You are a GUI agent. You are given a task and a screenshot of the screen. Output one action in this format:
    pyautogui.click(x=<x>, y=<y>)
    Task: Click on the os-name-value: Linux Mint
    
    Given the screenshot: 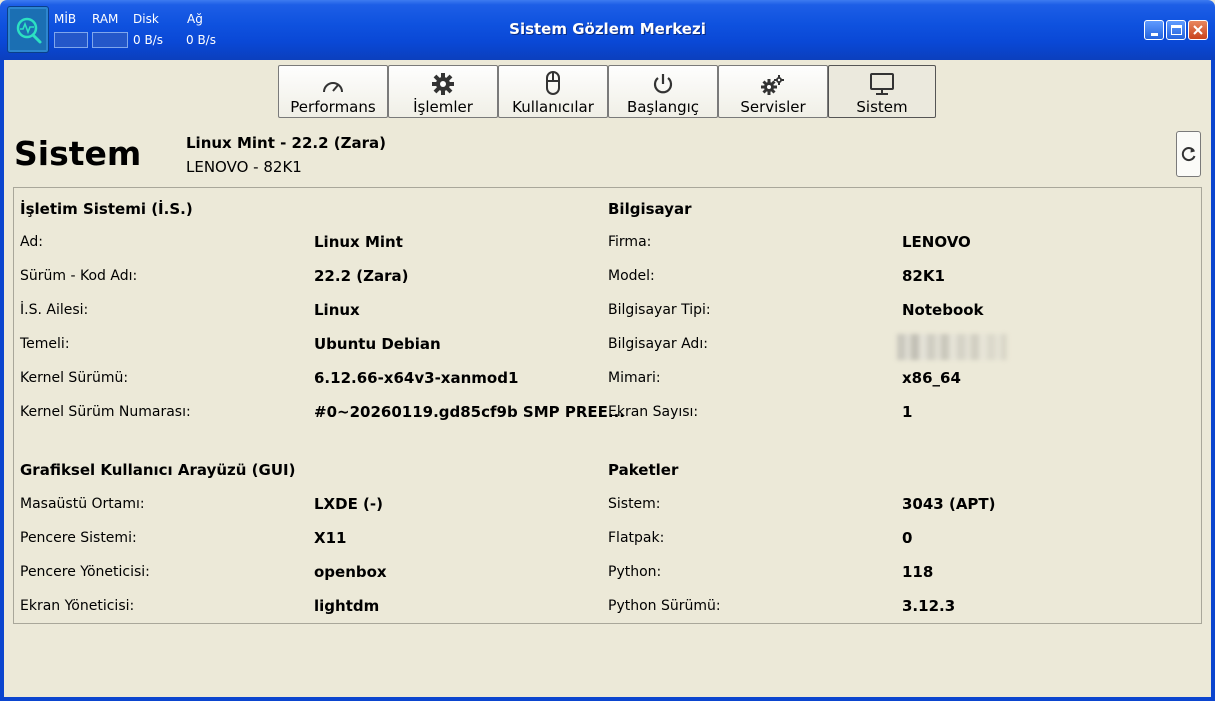 What is the action you would take?
    pyautogui.click(x=358, y=242)
    